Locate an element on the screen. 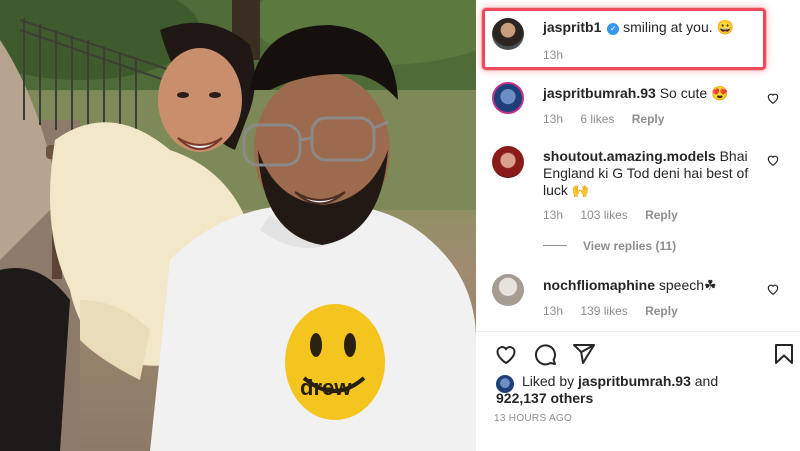 Image resolution: width=800 pixels, height=451 pixels. comment-button is located at coordinates (545, 354).